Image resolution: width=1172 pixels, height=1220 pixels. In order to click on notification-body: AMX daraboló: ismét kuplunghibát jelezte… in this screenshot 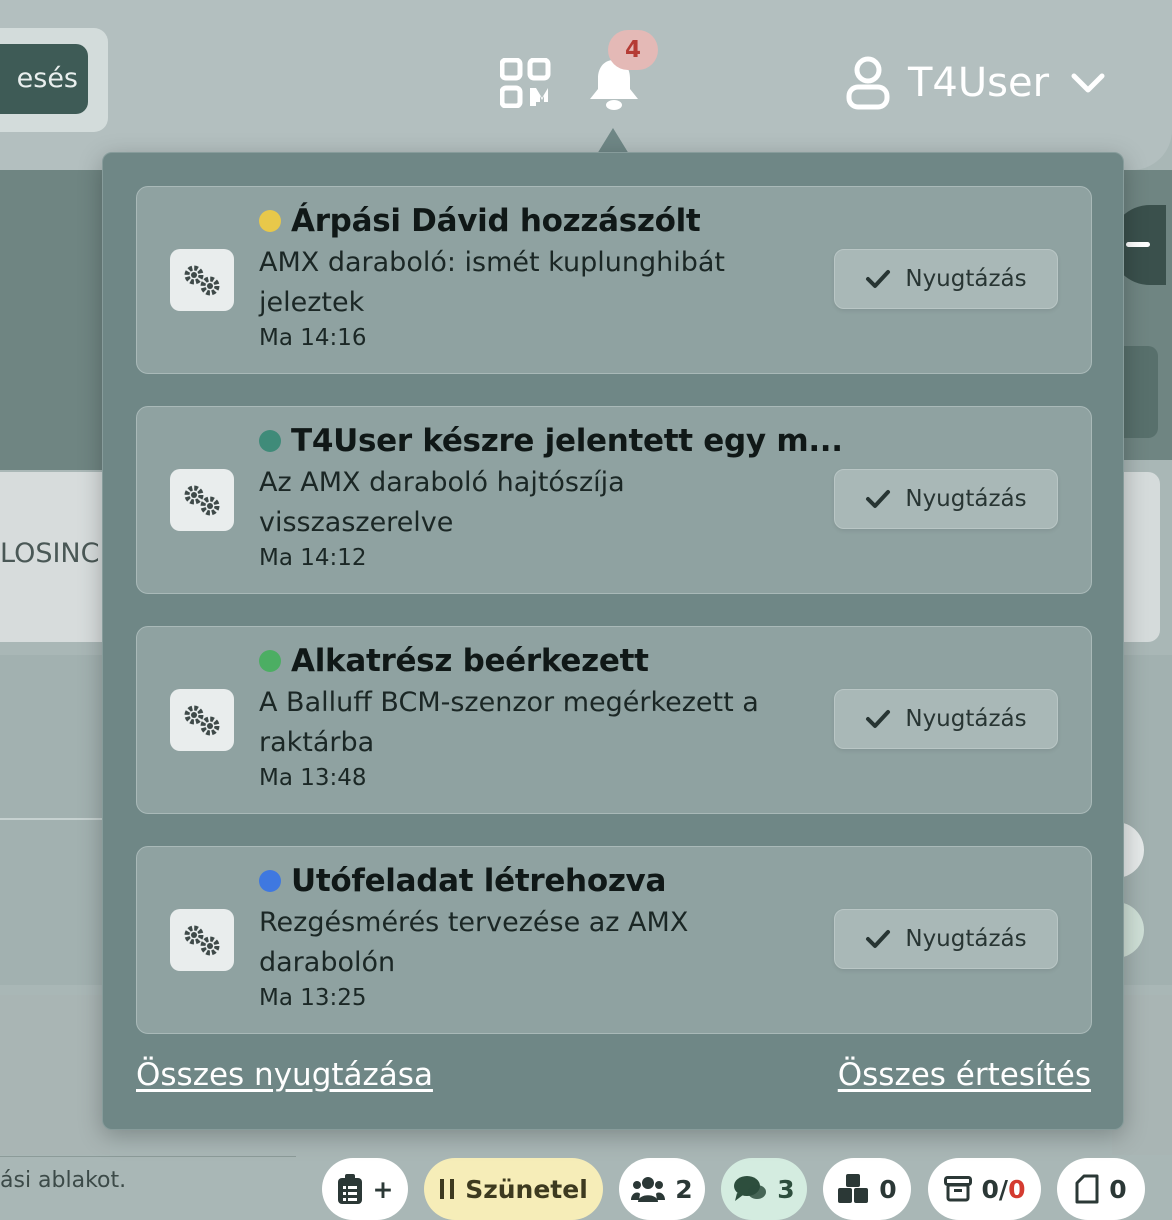, I will do `click(492, 282)`.